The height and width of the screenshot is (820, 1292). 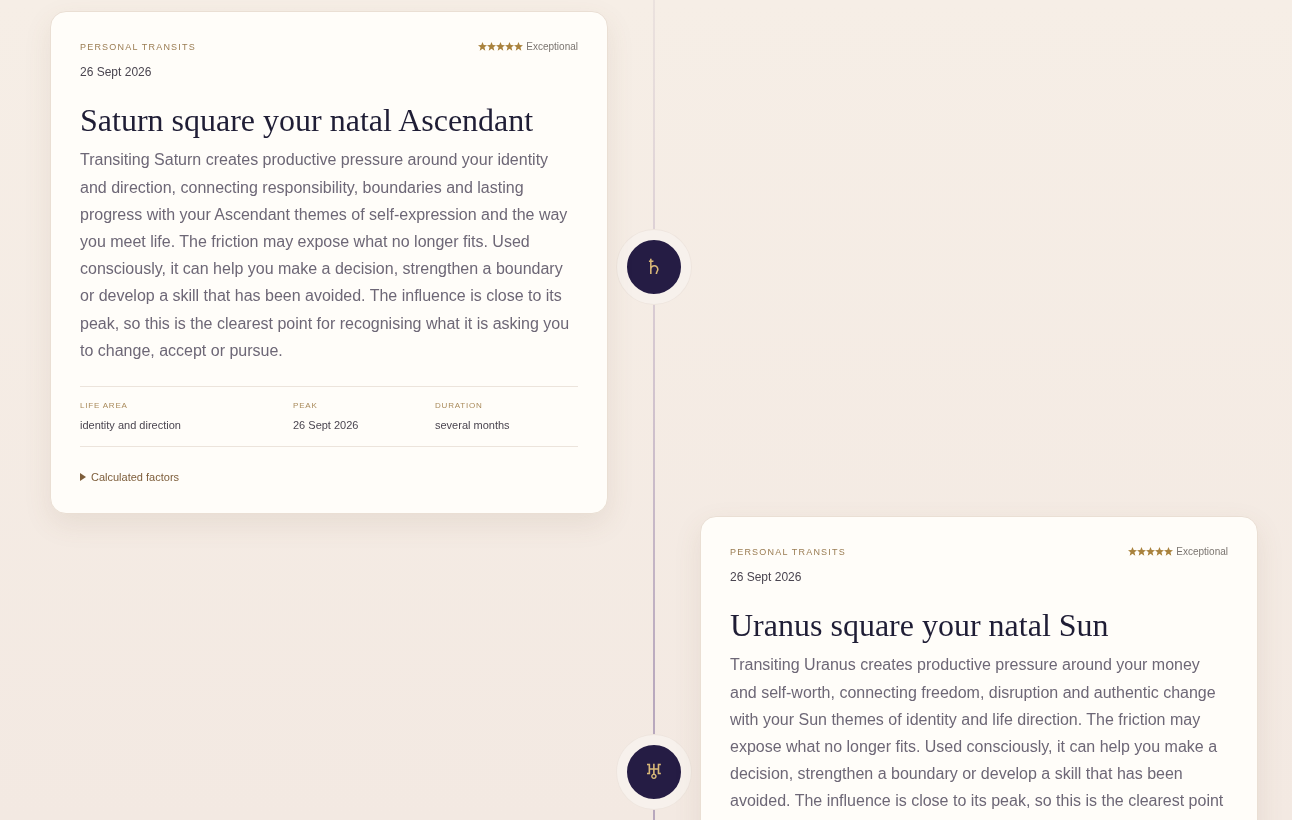 I want to click on calculated-factors-toggle: Calculated factors, so click(x=130, y=477).